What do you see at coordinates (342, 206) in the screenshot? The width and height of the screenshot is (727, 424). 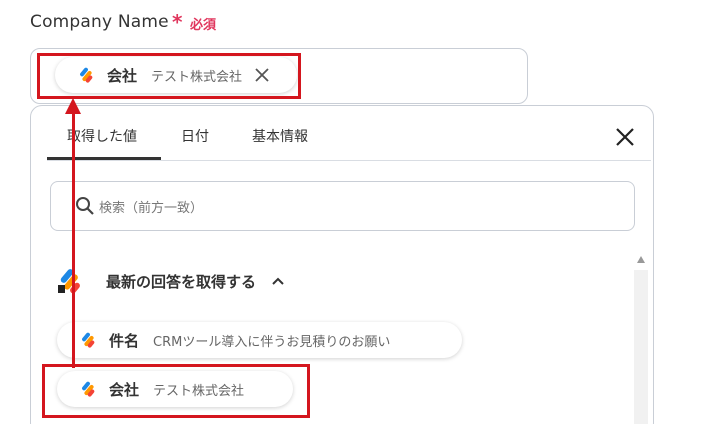 I see `search-input: 検索（前方一致）` at bounding box center [342, 206].